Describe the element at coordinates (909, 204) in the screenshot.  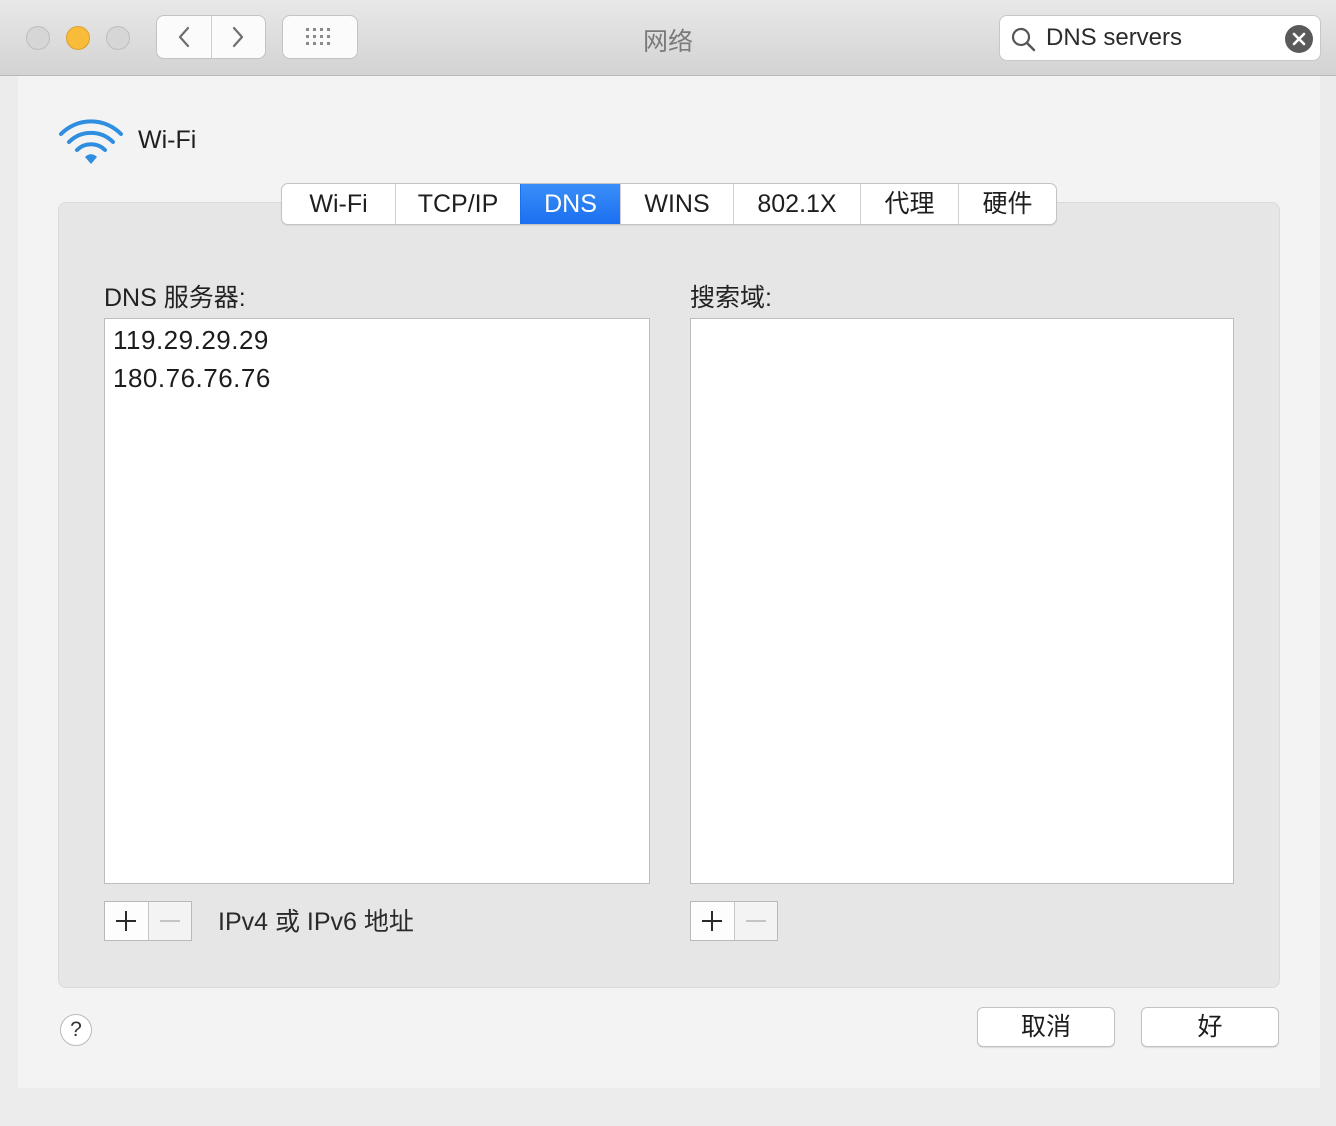
I see `tab-proxy: 代理` at that location.